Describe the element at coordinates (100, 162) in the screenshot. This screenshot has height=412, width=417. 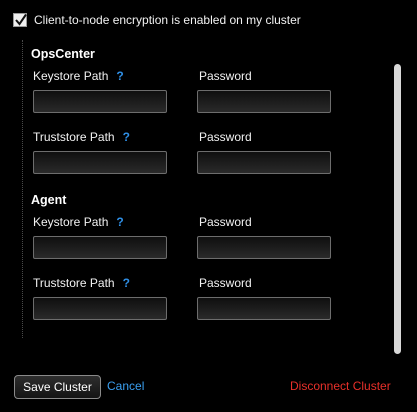
I see `opscenter-truststore-path-input` at that location.